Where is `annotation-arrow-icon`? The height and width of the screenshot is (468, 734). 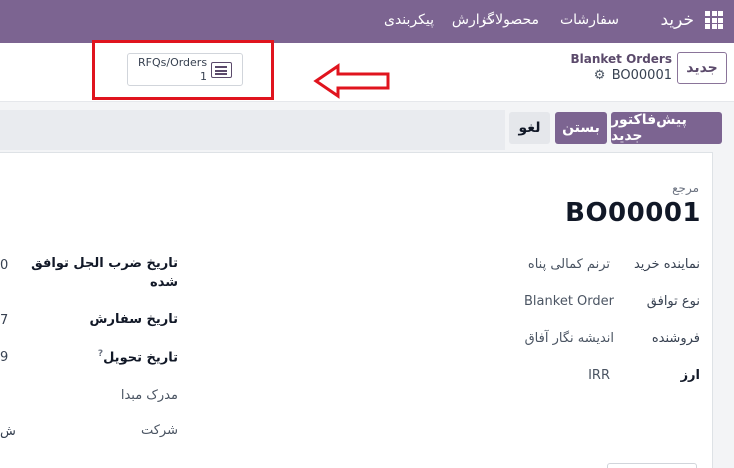 annotation-arrow-icon is located at coordinates (351, 81).